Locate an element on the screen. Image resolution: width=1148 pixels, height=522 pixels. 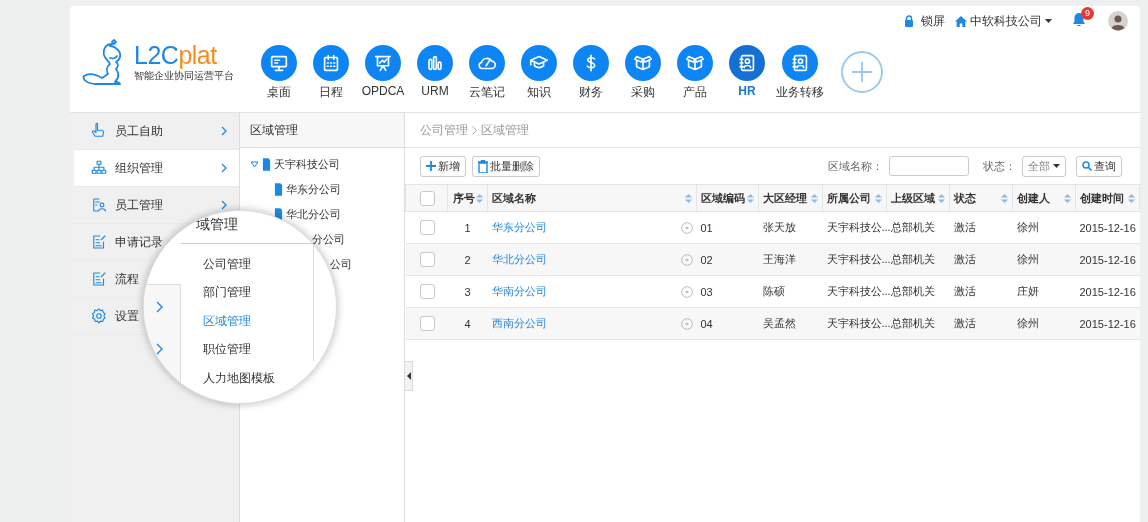
table-cell: 04 is located at coordinates (706, 323).